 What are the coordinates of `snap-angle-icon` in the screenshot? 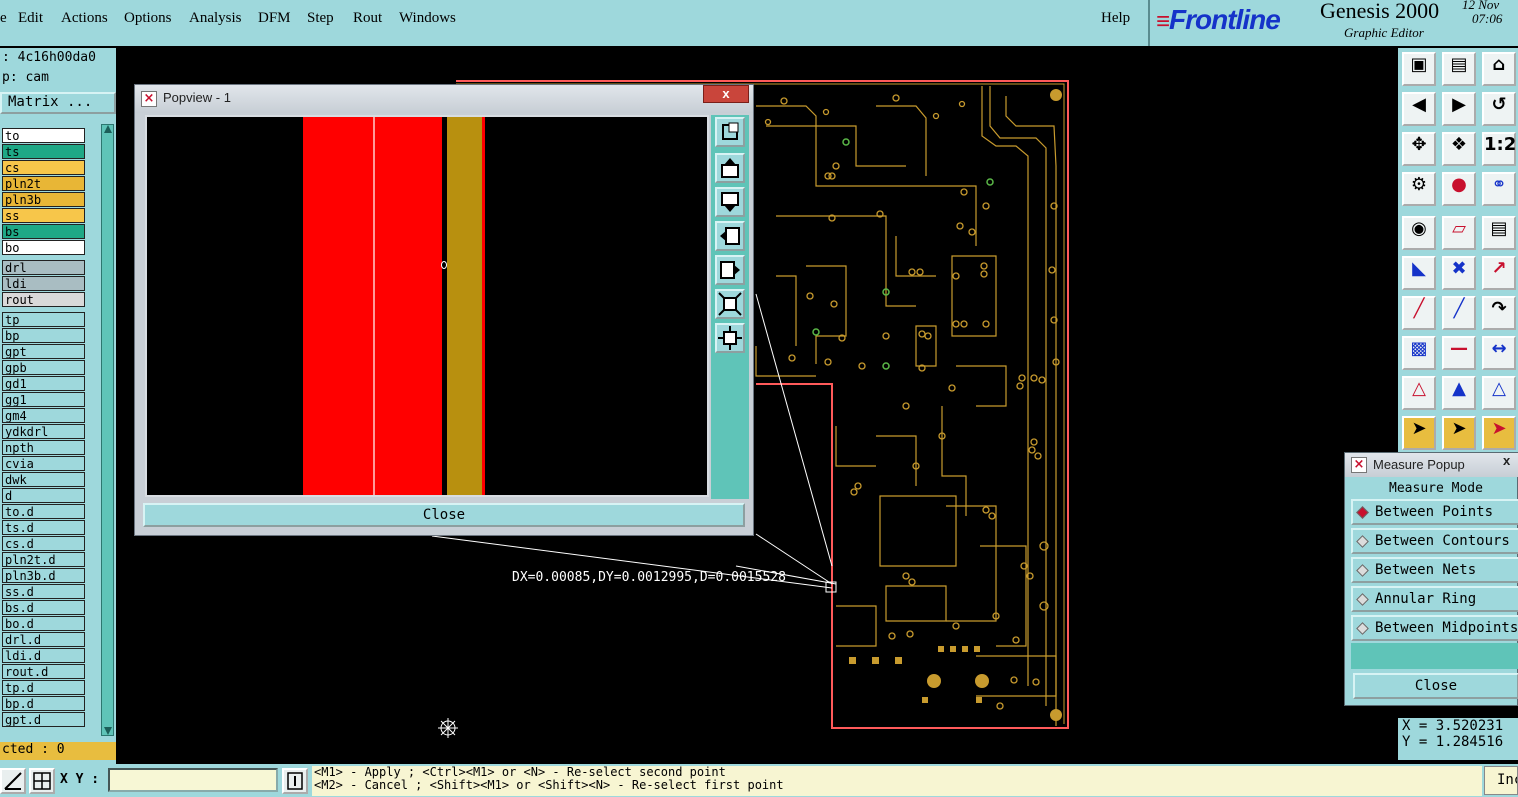 It's located at (13, 781).